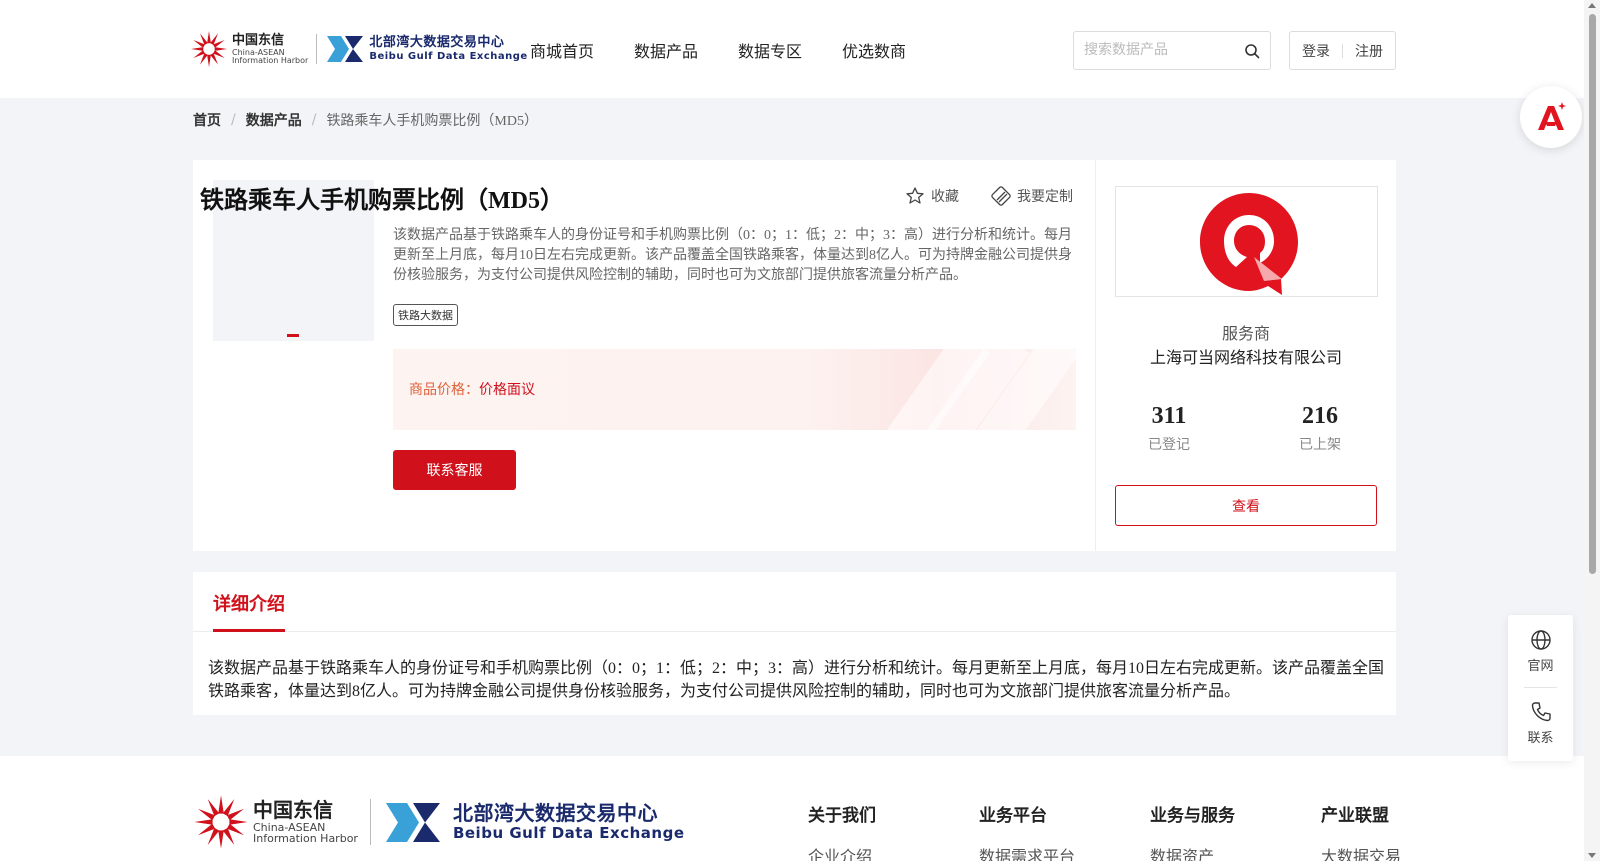  What do you see at coordinates (1592, 5) in the screenshot?
I see `scroll-up-arrow-icon` at bounding box center [1592, 5].